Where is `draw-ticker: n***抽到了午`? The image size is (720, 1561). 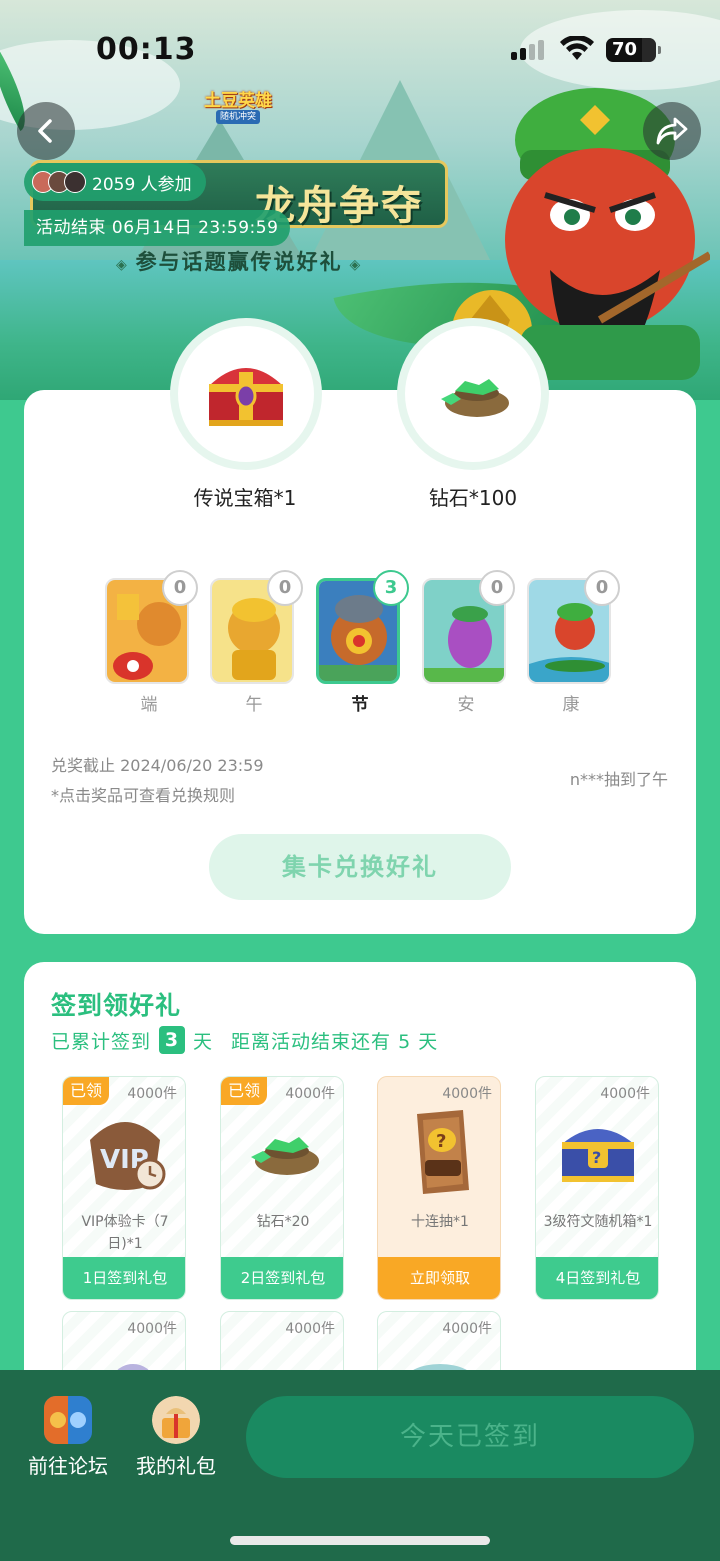
draw-ticker: n***抽到了午 is located at coordinates (618, 779).